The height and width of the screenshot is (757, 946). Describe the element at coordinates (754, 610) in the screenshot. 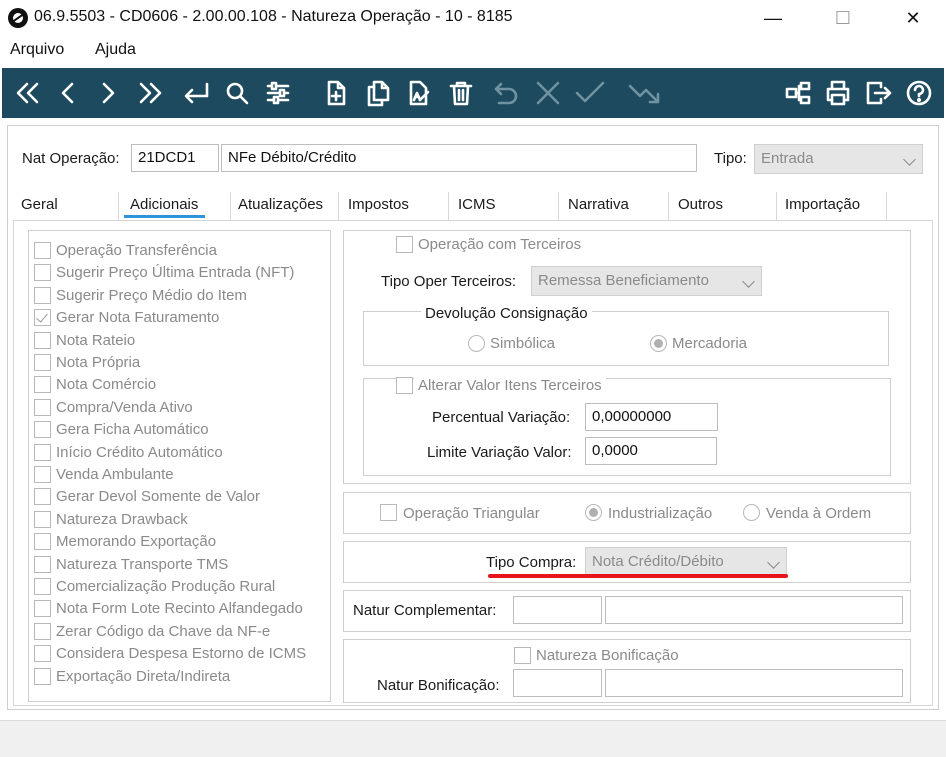

I see `natur-complementar-desc-field` at that location.